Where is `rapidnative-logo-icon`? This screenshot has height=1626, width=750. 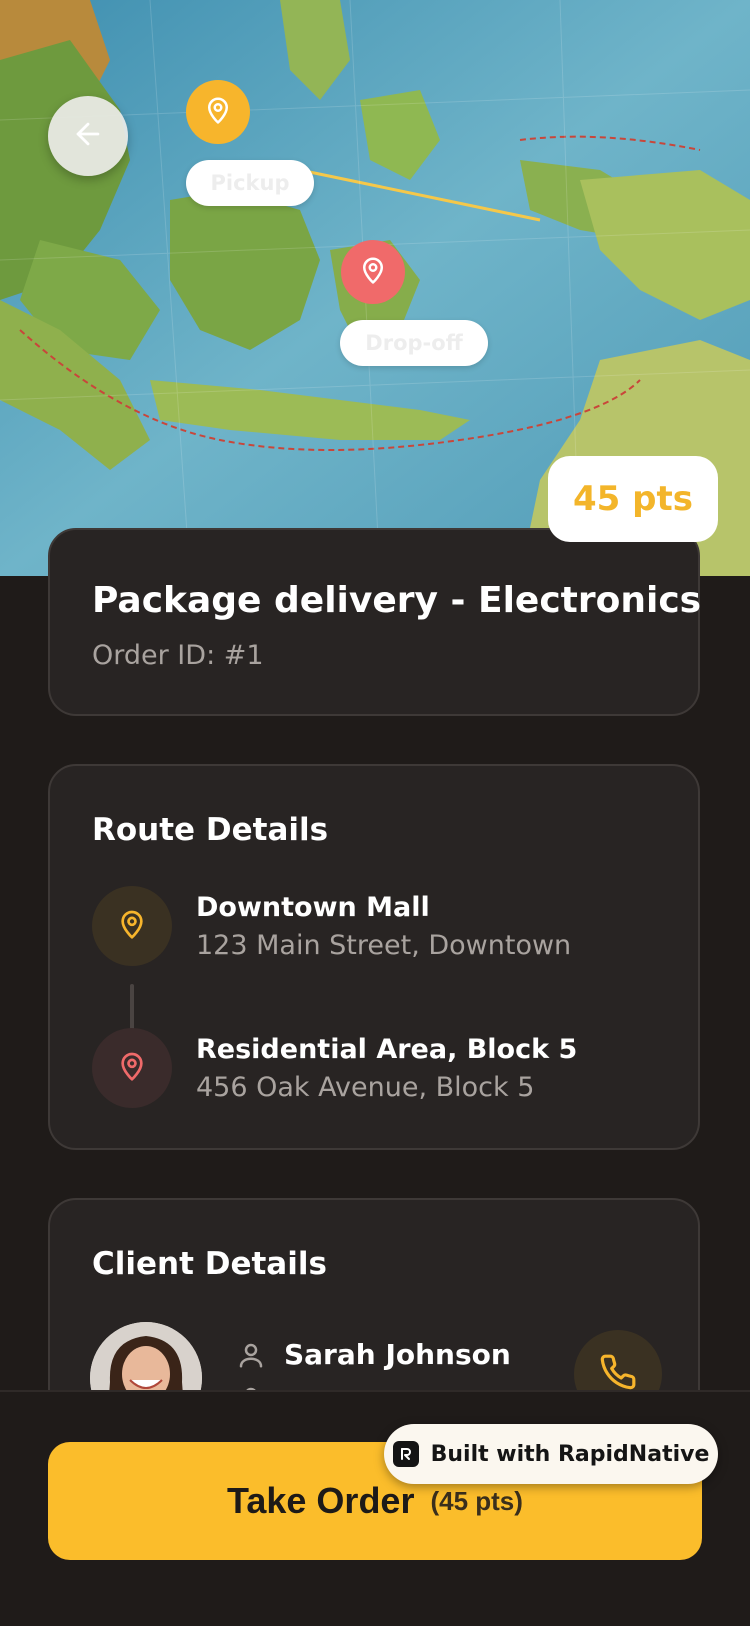 rapidnative-logo-icon is located at coordinates (405, 1454).